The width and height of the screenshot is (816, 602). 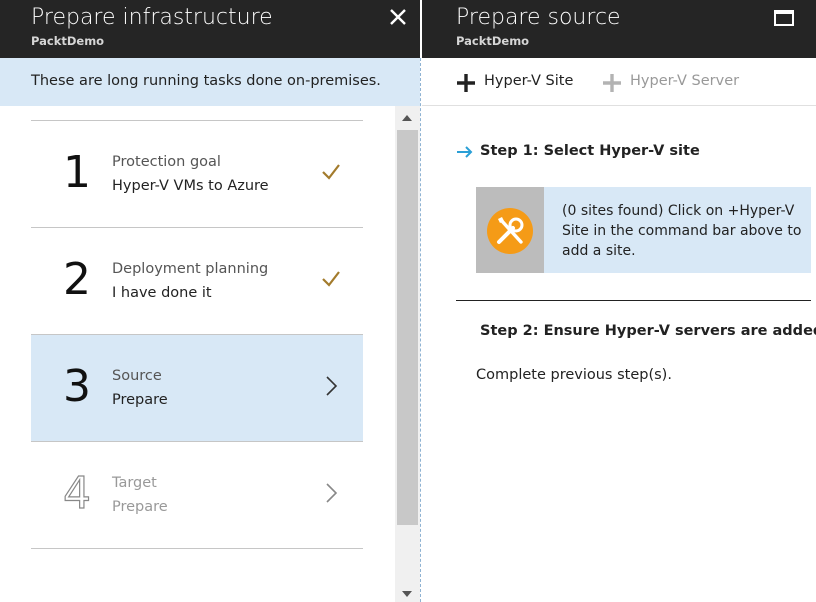 I want to click on scrollbar, so click(x=407, y=354).